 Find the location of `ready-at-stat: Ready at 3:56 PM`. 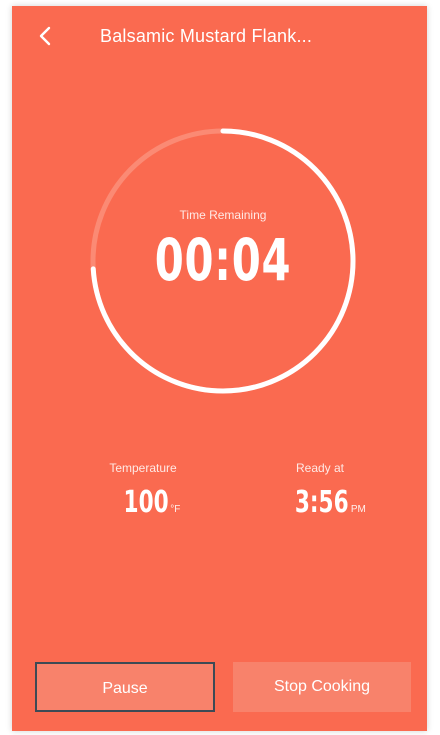

ready-at-stat: Ready at 3:56 PM is located at coordinates (320, 490).